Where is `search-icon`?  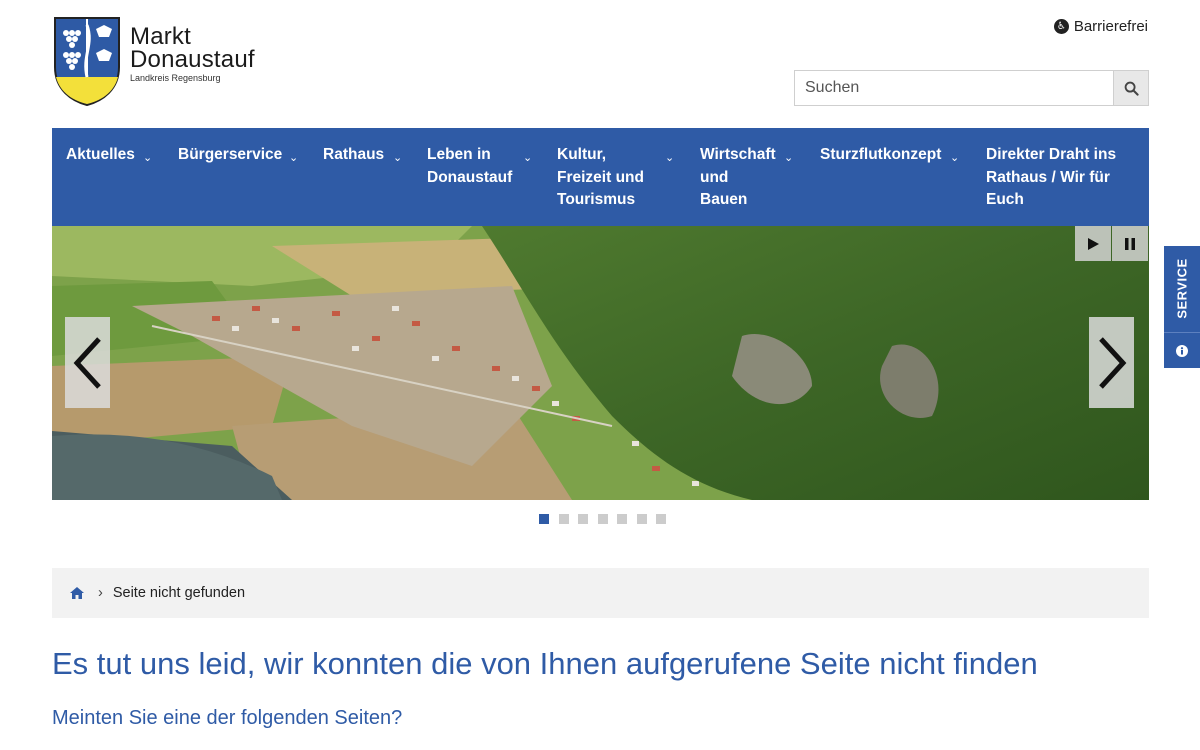 search-icon is located at coordinates (1131, 88).